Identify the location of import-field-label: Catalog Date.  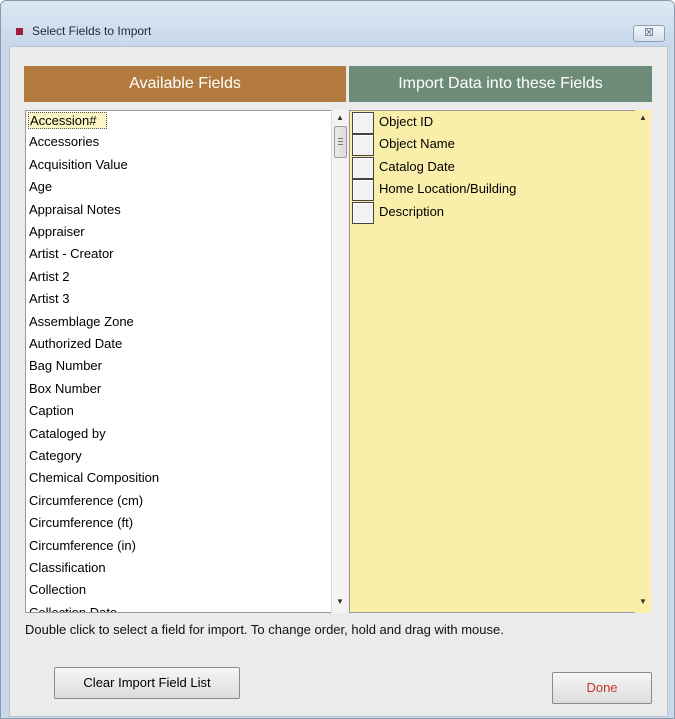
(417, 166).